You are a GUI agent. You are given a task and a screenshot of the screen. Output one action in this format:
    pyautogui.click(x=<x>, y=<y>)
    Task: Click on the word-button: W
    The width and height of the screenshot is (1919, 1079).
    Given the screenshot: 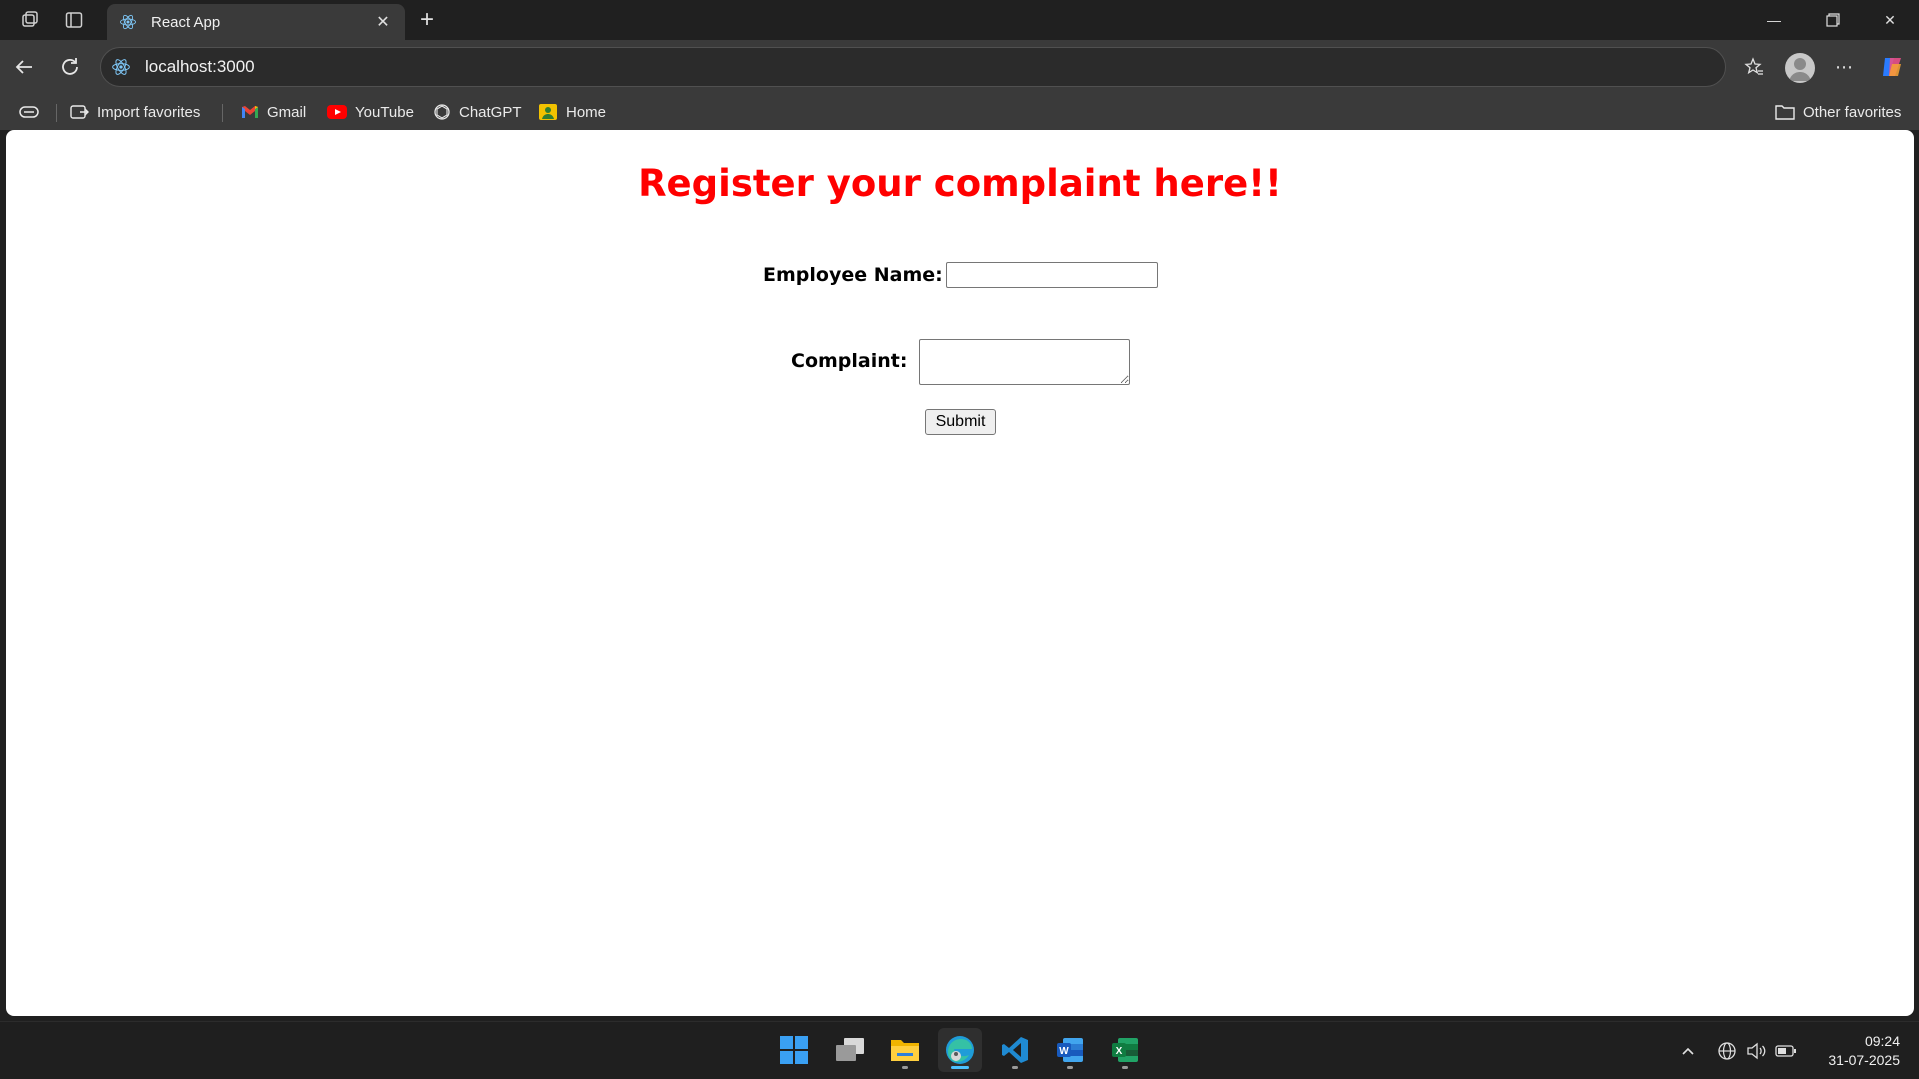 What is the action you would take?
    pyautogui.click(x=1070, y=1050)
    